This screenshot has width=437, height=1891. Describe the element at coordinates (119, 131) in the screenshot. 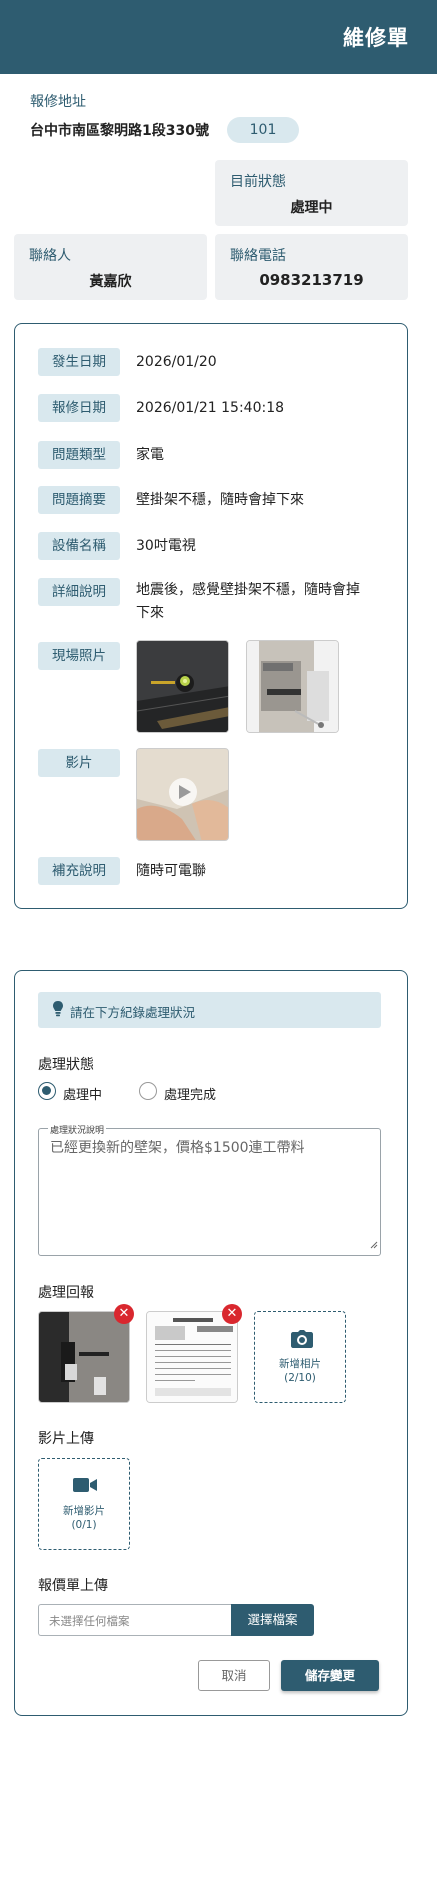

I see `address-value: 台中市南區黎明路1段330號` at that location.